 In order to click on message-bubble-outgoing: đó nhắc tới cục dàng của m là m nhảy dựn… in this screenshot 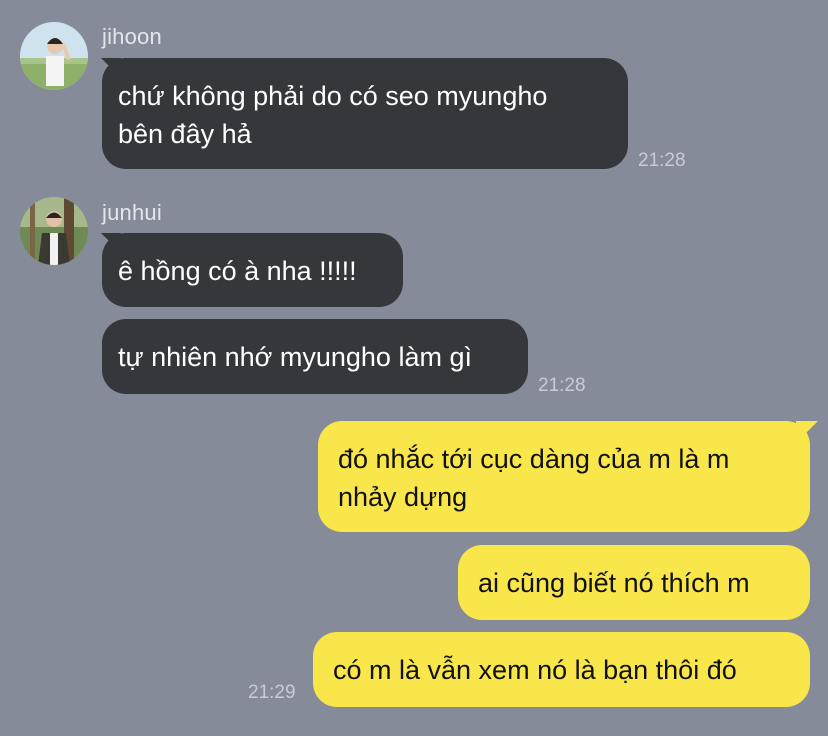, I will do `click(564, 476)`.